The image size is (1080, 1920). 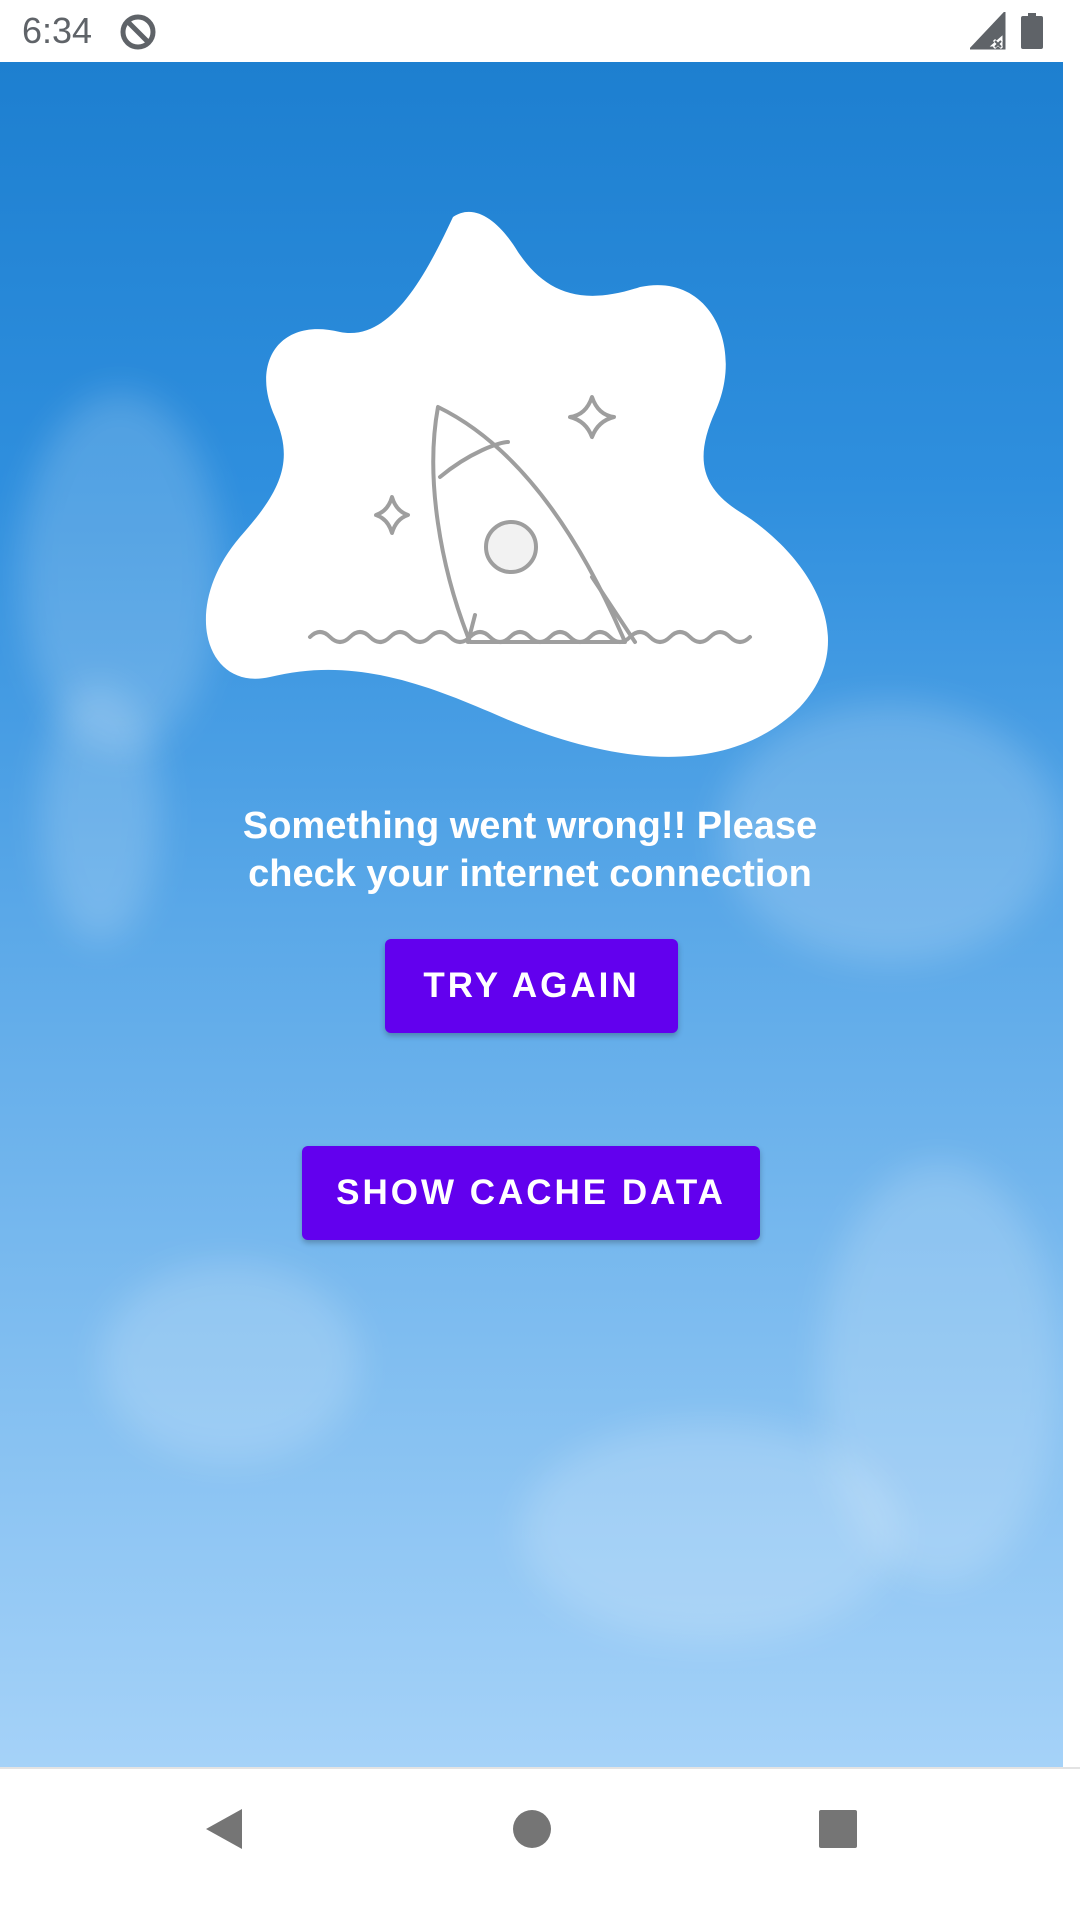 I want to click on battery-icon, so click(x=1032, y=33).